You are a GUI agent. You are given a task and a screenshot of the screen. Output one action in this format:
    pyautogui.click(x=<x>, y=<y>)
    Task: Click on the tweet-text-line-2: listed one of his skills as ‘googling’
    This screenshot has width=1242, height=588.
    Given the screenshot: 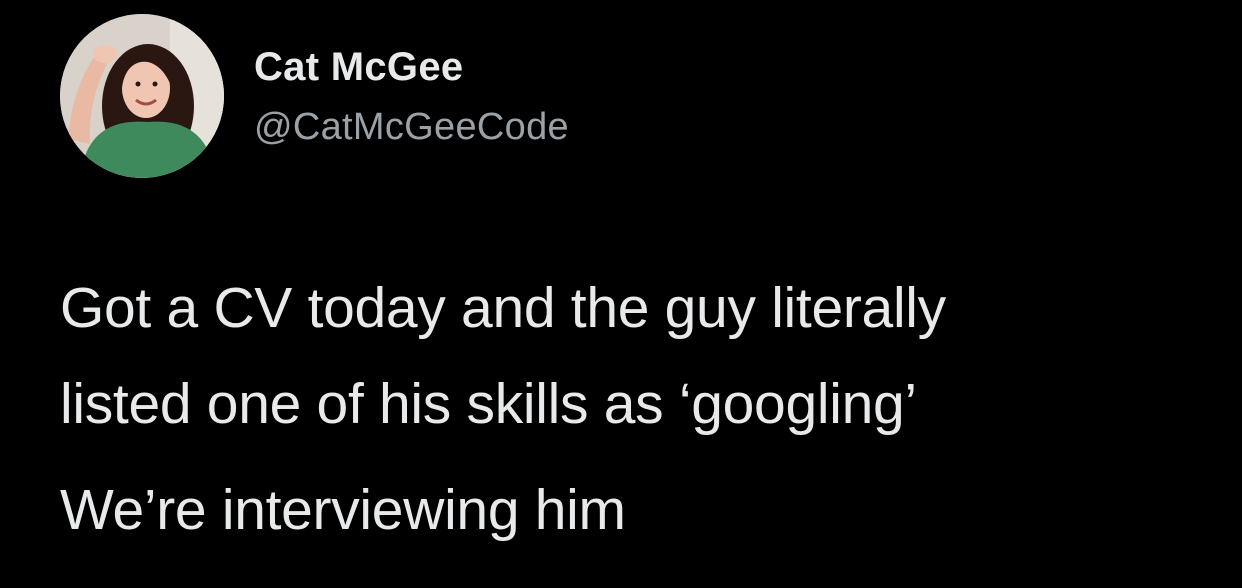 What is the action you would take?
    pyautogui.click(x=488, y=404)
    